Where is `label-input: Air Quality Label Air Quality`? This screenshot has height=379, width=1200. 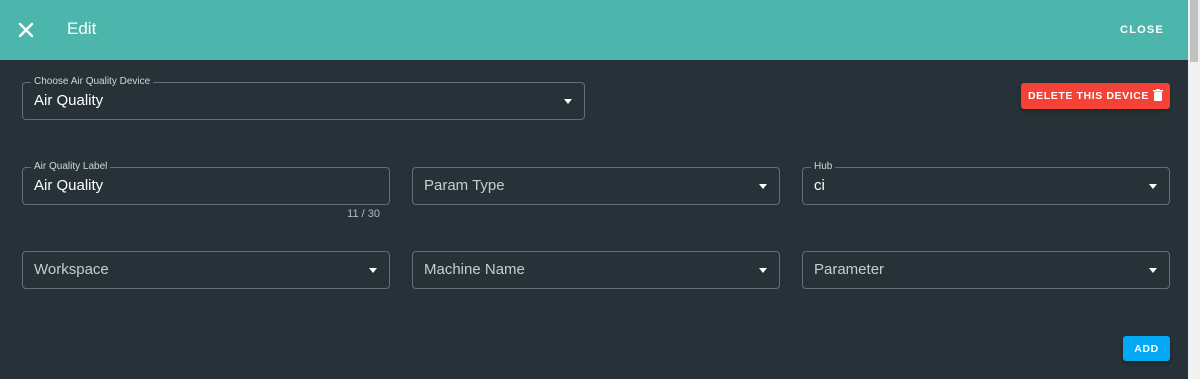
label-input: Air Quality Label Air Quality is located at coordinates (206, 182).